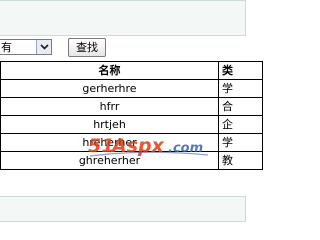  I want to click on table-row: hfrr 合, so click(131, 106).